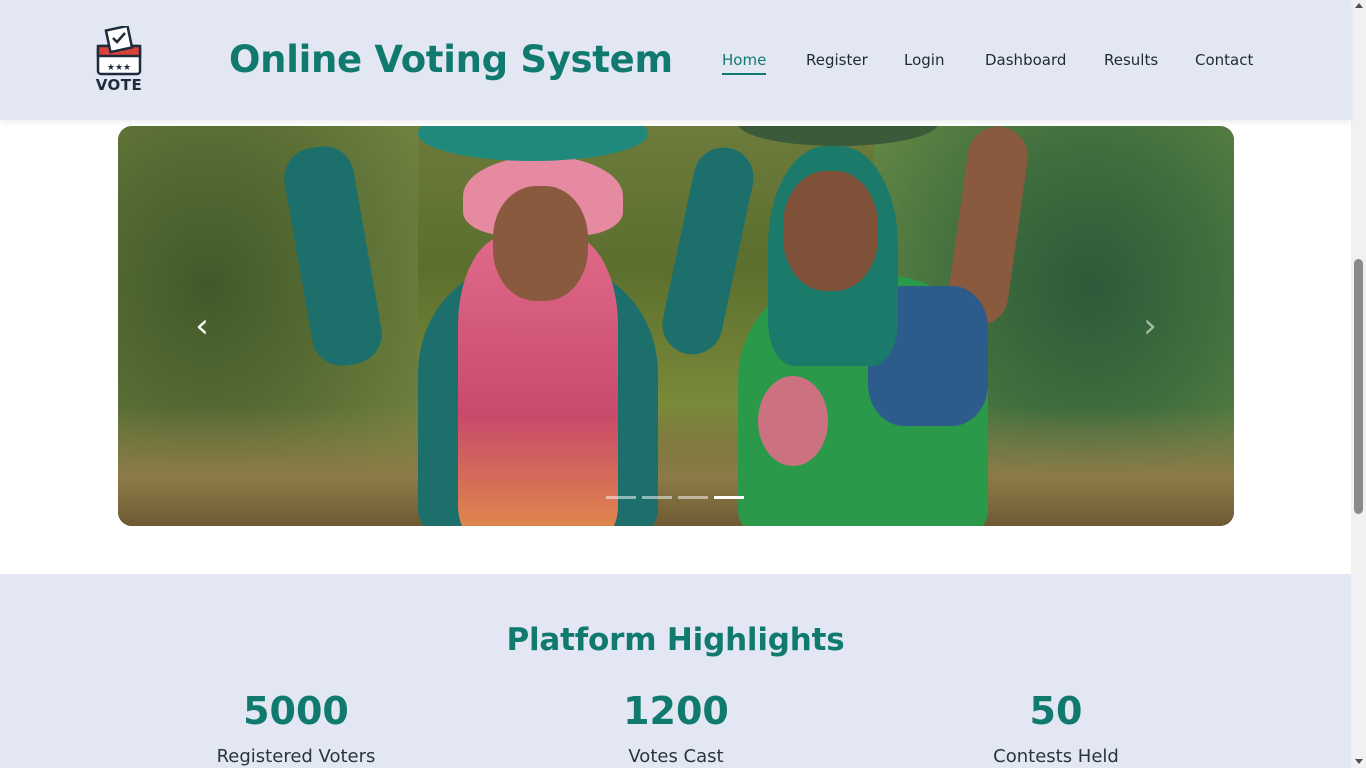 The image size is (1366, 768). I want to click on carousel-prev-button: ‹, so click(202, 326).